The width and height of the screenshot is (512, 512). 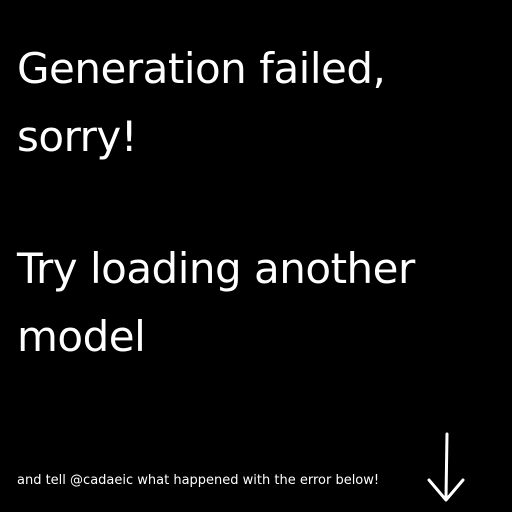 What do you see at coordinates (216, 268) in the screenshot?
I see `error-hint-line-1: Try loading another` at bounding box center [216, 268].